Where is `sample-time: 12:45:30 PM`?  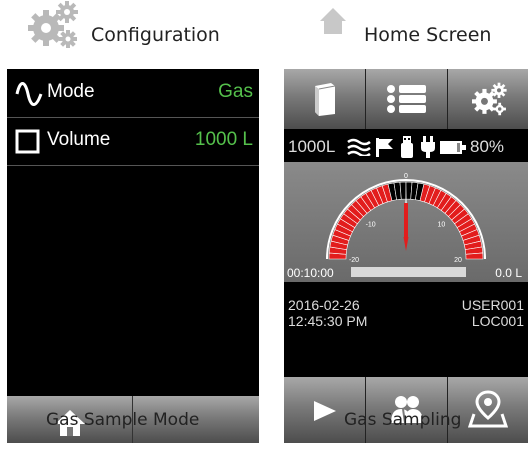 sample-time: 12:45:30 PM is located at coordinates (328, 321).